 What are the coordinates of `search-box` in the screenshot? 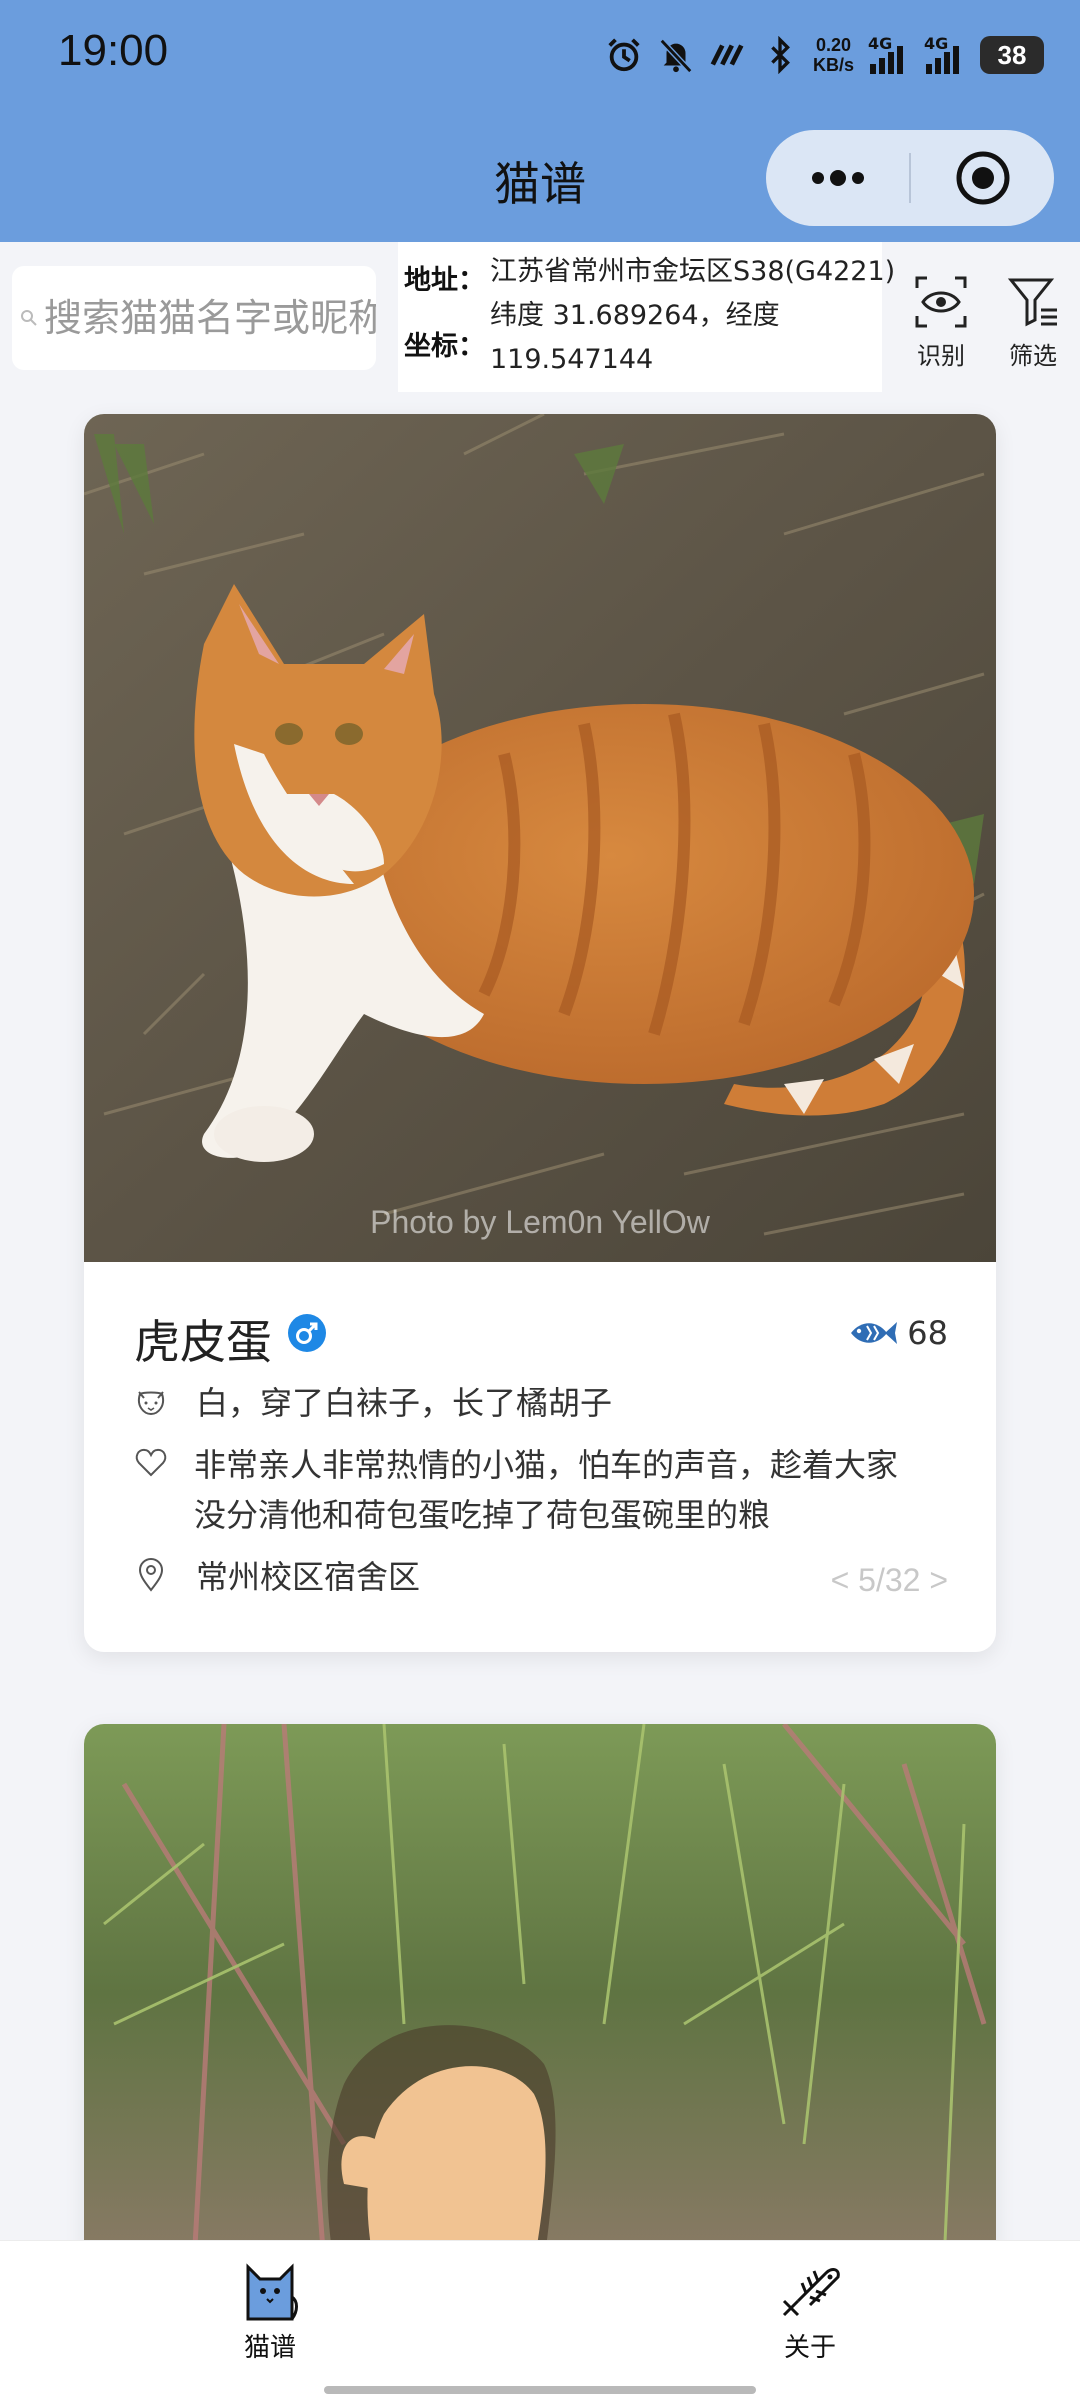 It's located at (194, 318).